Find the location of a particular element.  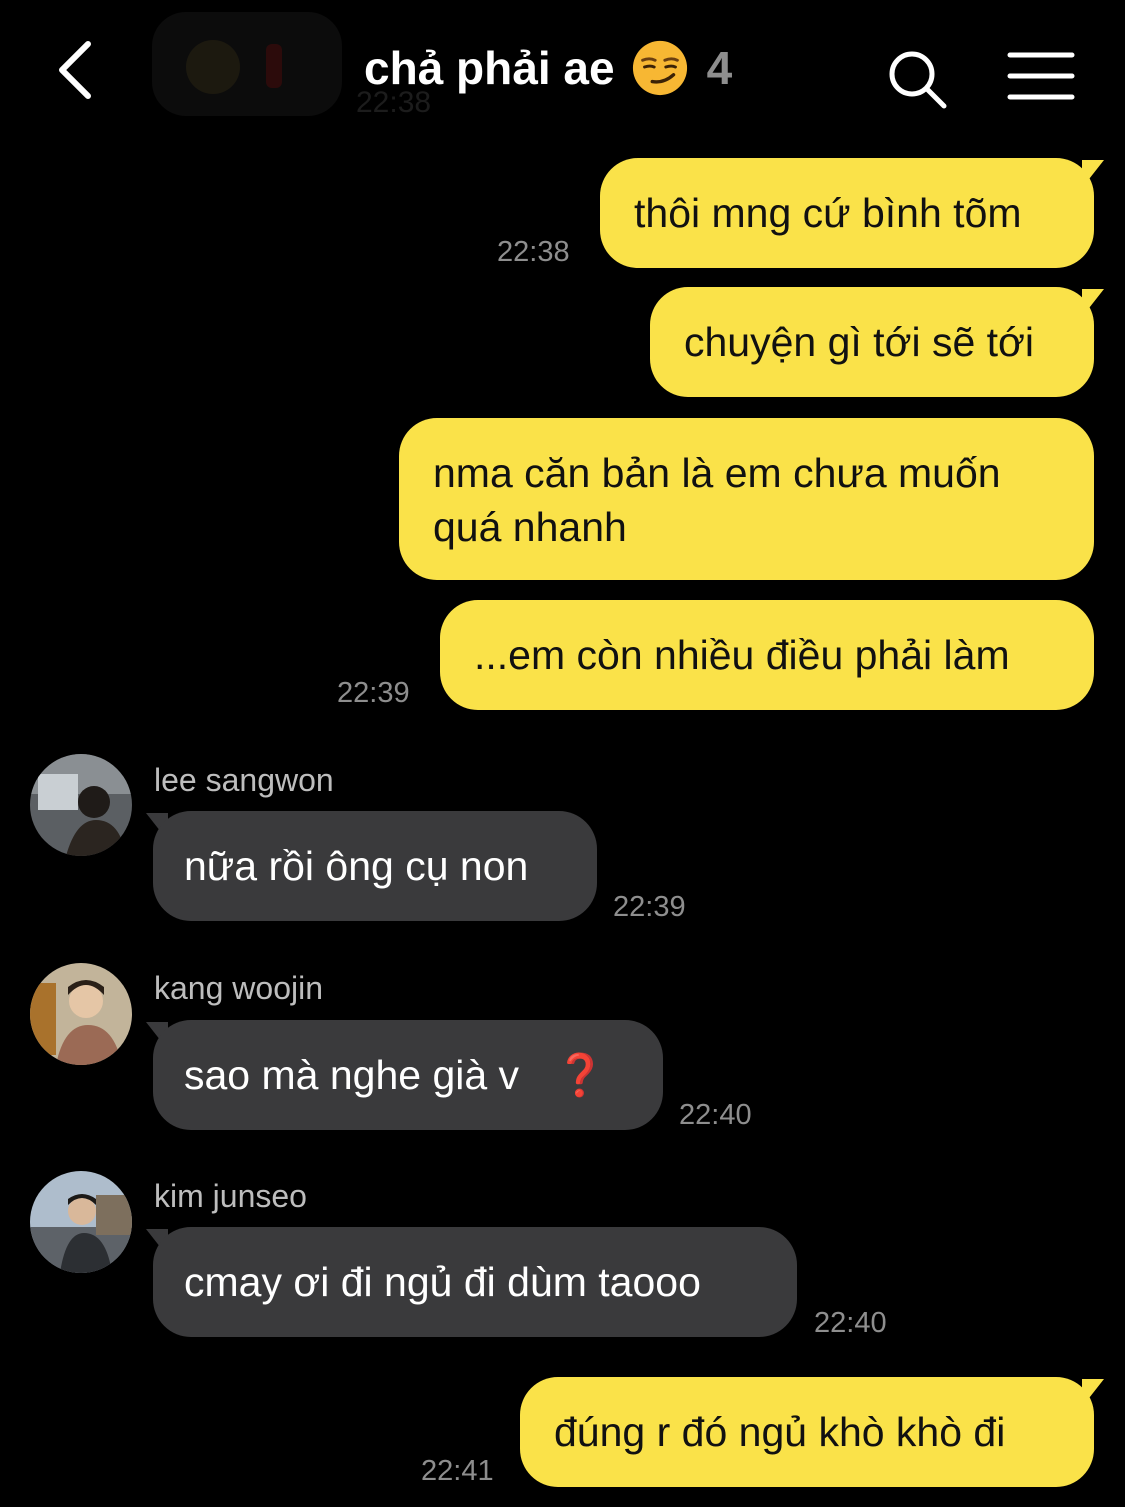

smile-emoji-icon is located at coordinates (213, 67).